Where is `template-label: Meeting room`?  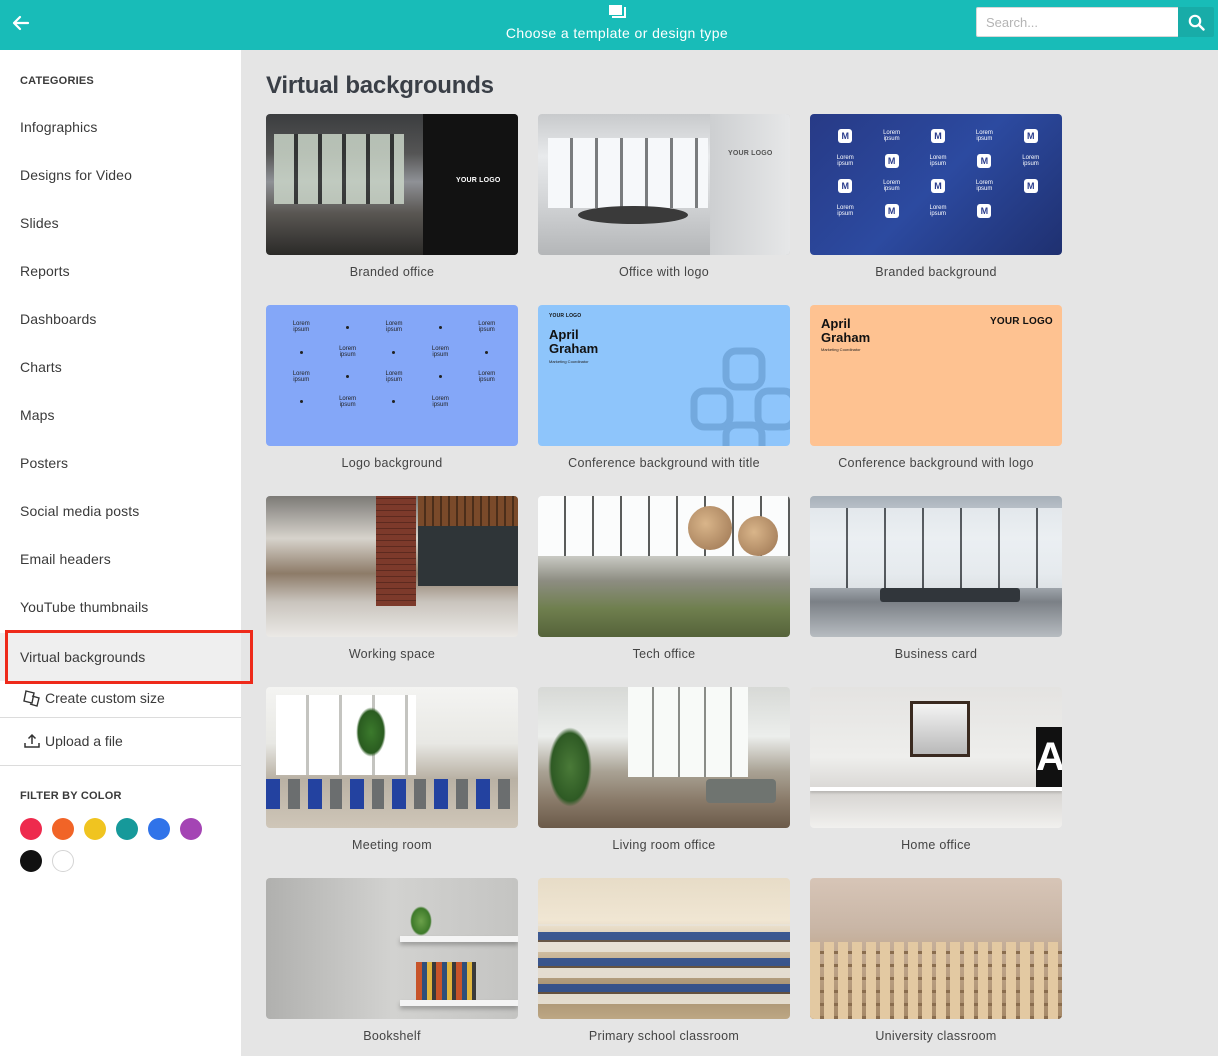
template-label: Meeting room is located at coordinates (392, 845).